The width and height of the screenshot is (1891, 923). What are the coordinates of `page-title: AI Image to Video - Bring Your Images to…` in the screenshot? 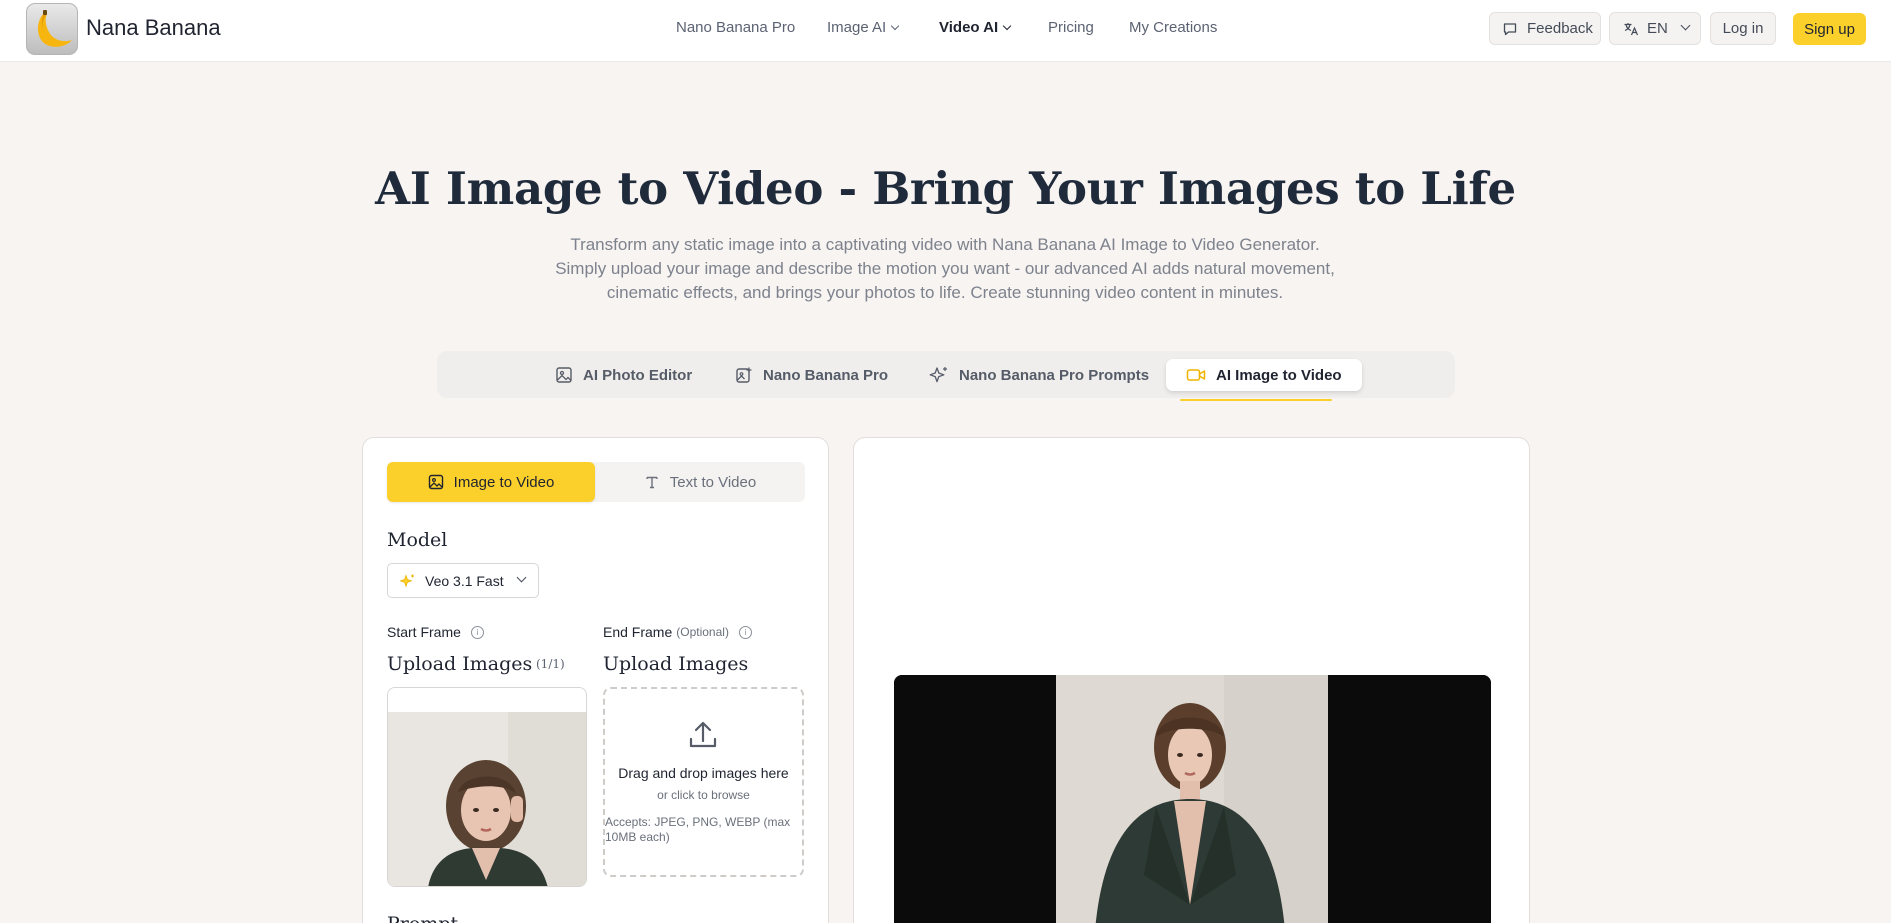 It's located at (945, 188).